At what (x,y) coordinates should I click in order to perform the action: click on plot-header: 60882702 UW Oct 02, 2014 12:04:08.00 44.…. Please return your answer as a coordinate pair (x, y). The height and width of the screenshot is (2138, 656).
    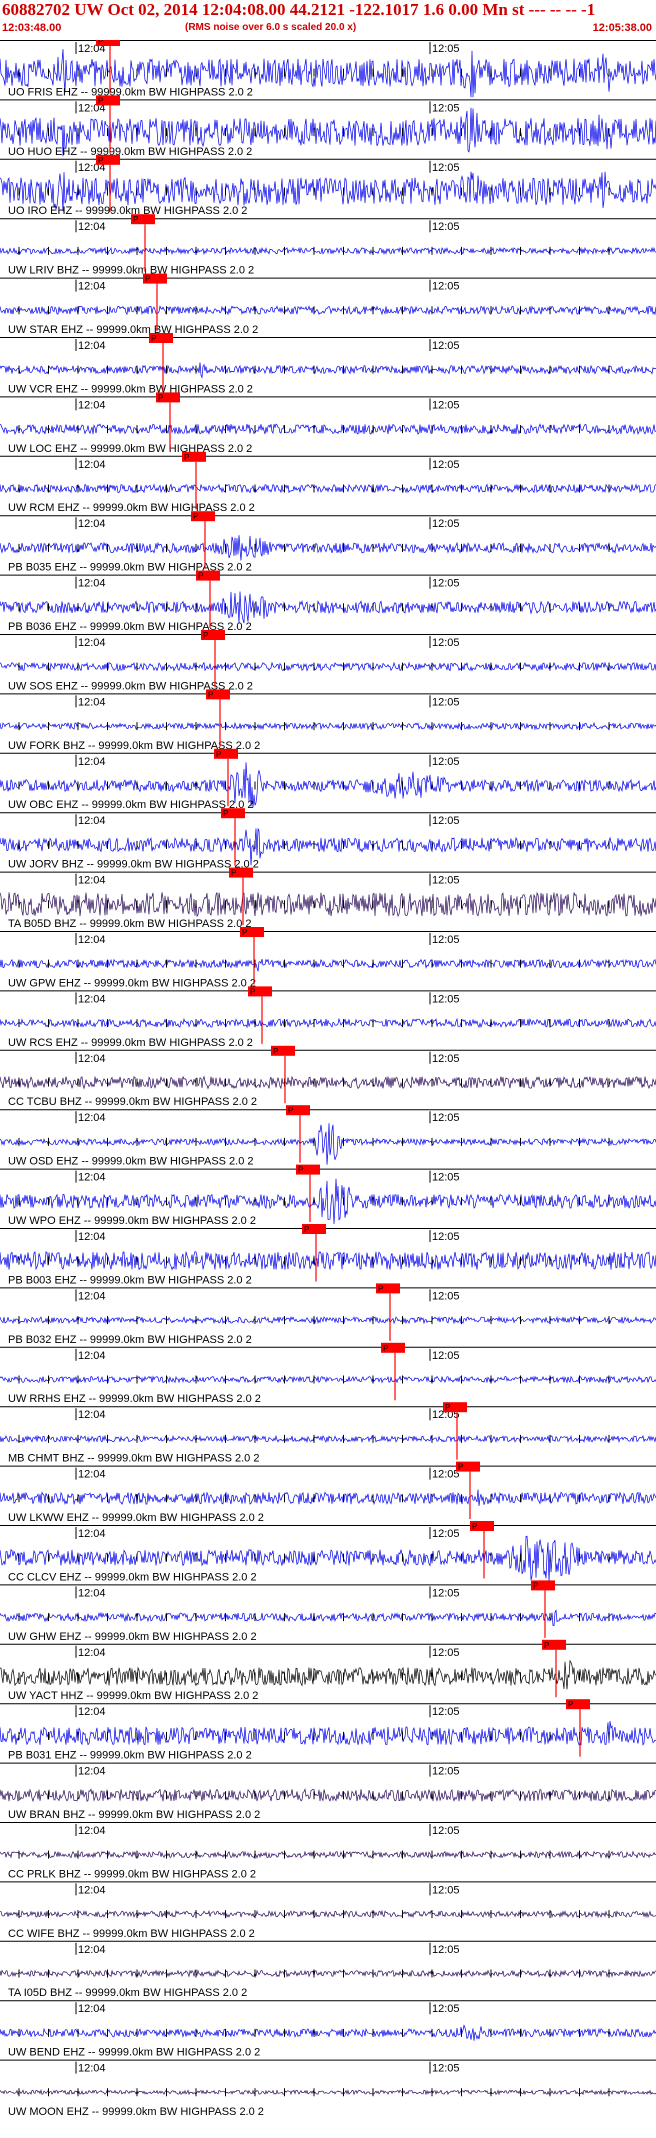
    Looking at the image, I should click on (328, 20).